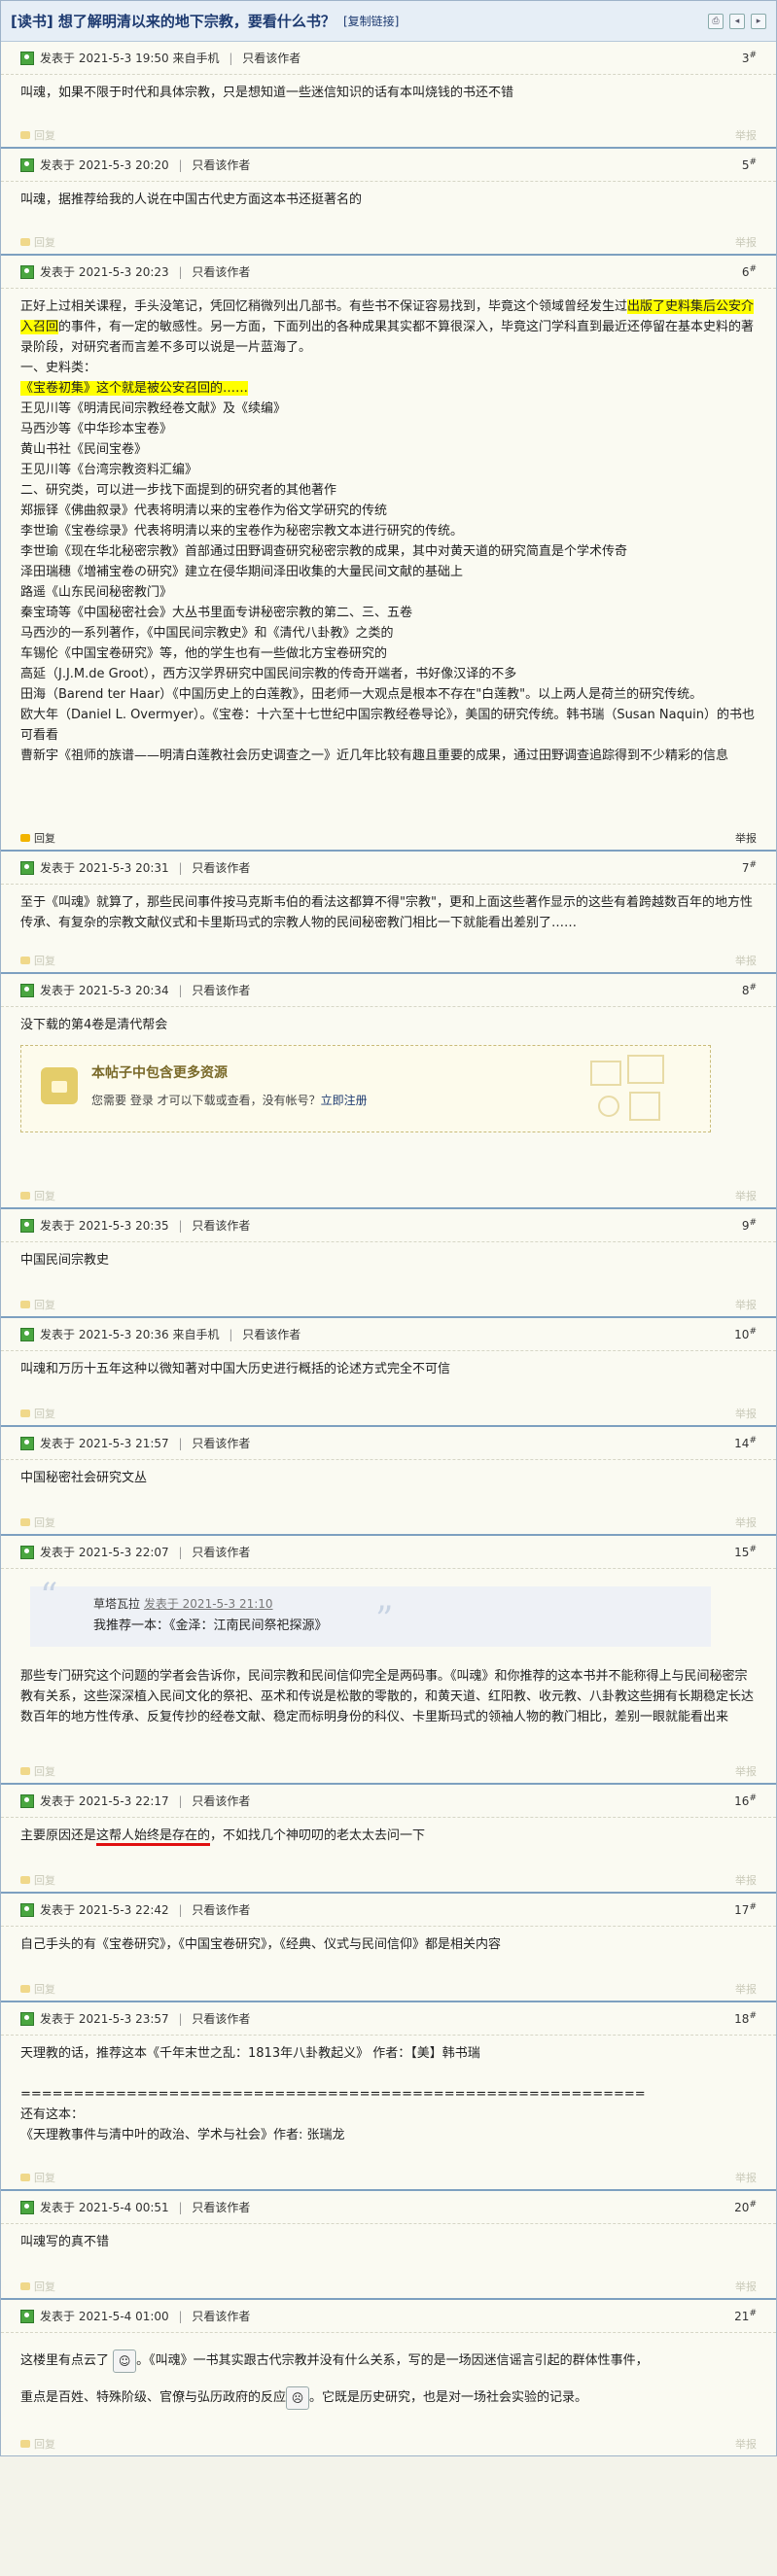  What do you see at coordinates (745, 1801) in the screenshot?
I see `floor-number: 16#` at bounding box center [745, 1801].